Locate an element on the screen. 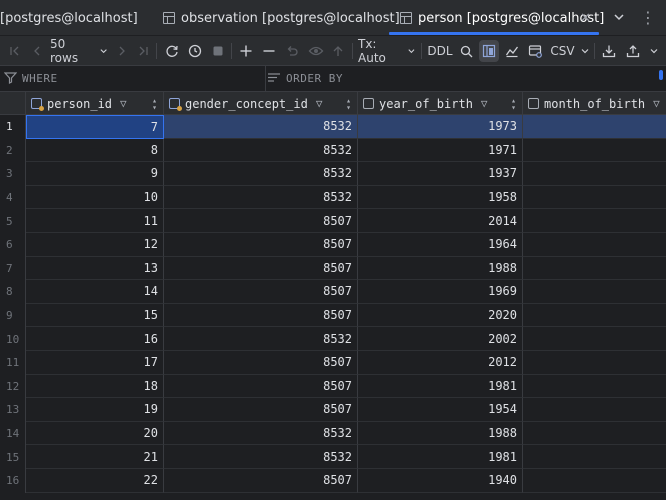 Image resolution: width=666 pixels, height=500 pixels. table-cell-person-id: 19 is located at coordinates (95, 410).